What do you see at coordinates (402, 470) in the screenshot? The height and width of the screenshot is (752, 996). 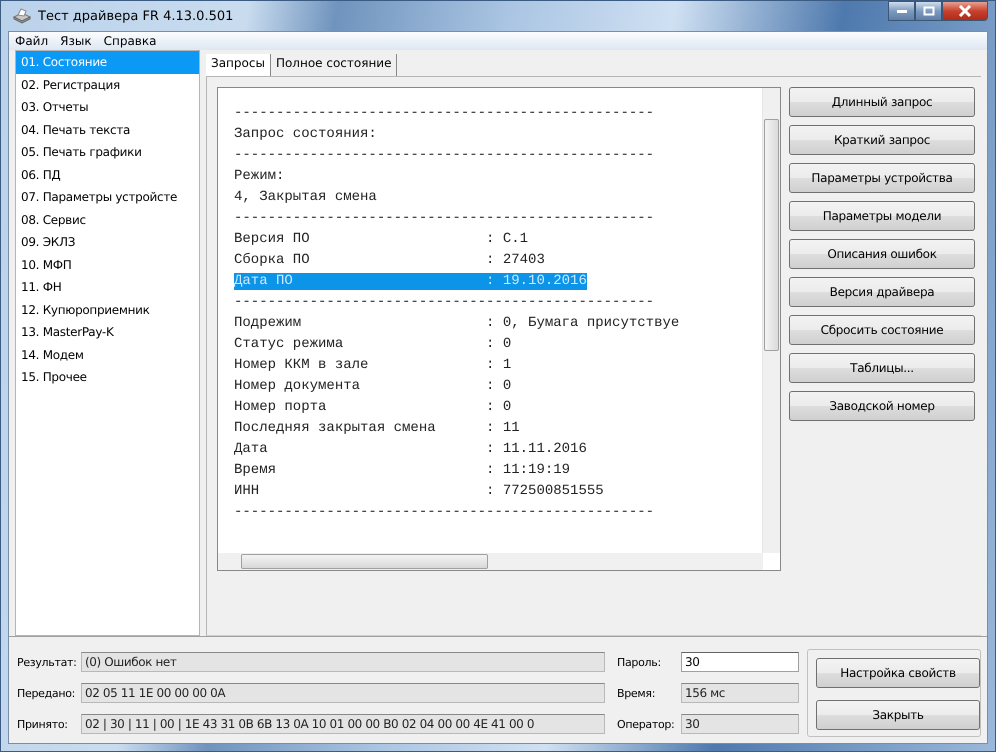 I see `text-line: Время : 11:19:19` at bounding box center [402, 470].